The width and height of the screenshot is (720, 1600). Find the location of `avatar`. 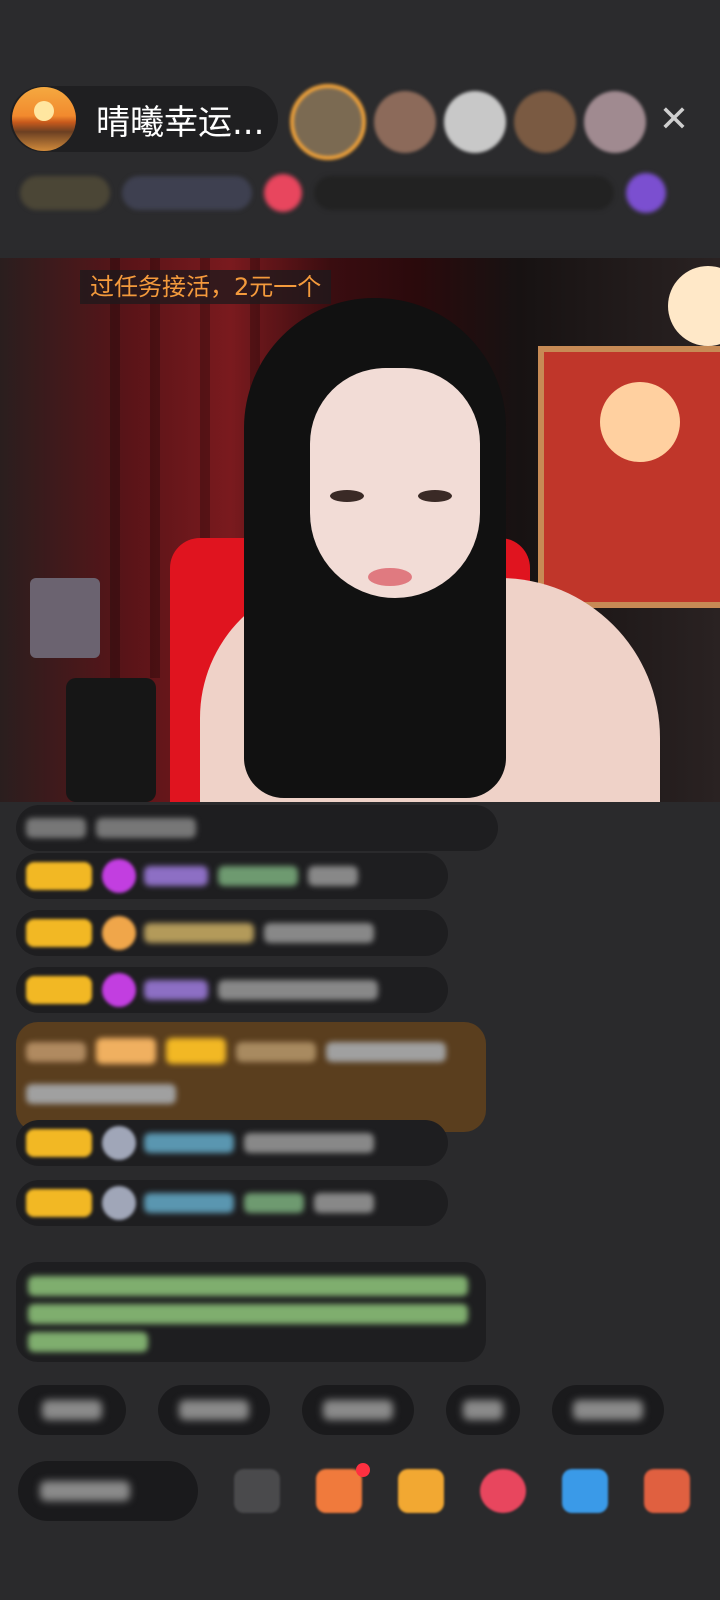

avatar is located at coordinates (44, 119).